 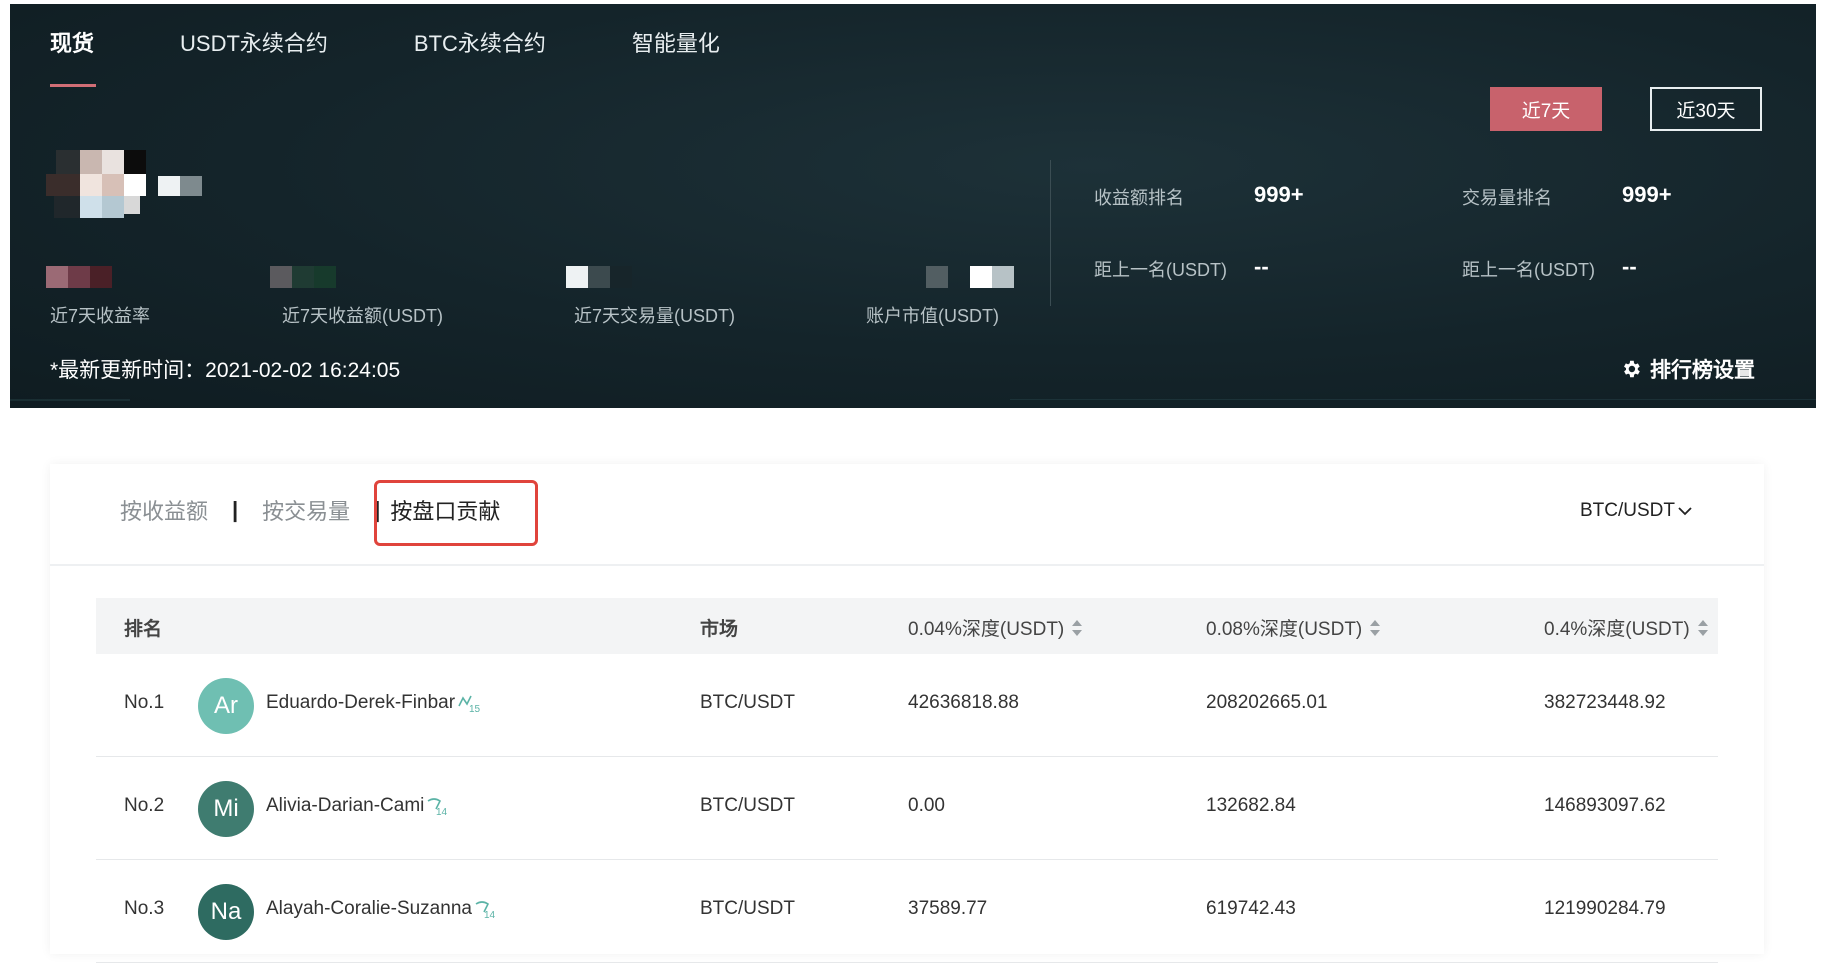 I want to click on depth-008-cell: 132682.84, so click(x=1251, y=805).